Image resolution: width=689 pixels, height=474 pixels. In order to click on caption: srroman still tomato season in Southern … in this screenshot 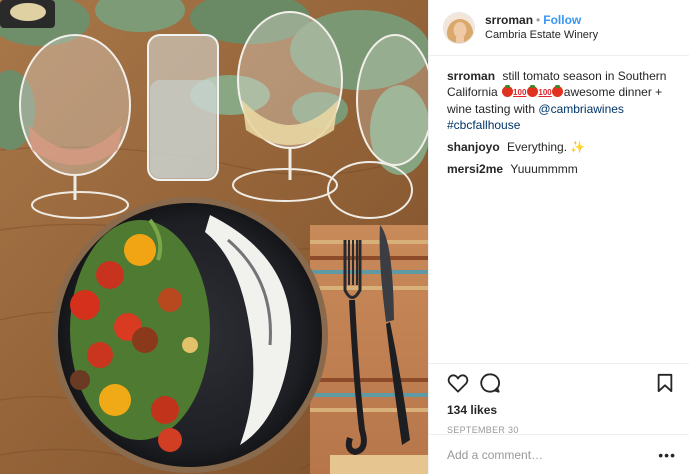, I will do `click(561, 100)`.